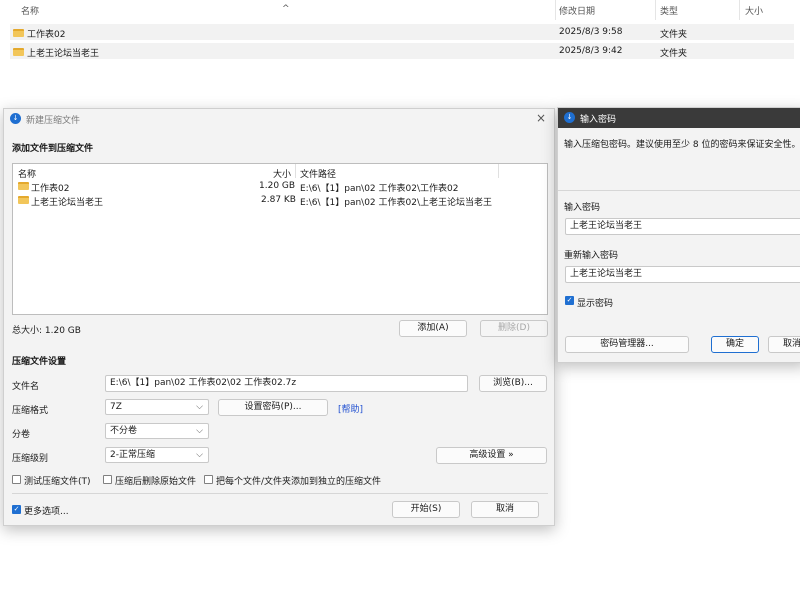  What do you see at coordinates (569, 300) in the screenshot?
I see `show-password-checkbox: ✓` at bounding box center [569, 300].